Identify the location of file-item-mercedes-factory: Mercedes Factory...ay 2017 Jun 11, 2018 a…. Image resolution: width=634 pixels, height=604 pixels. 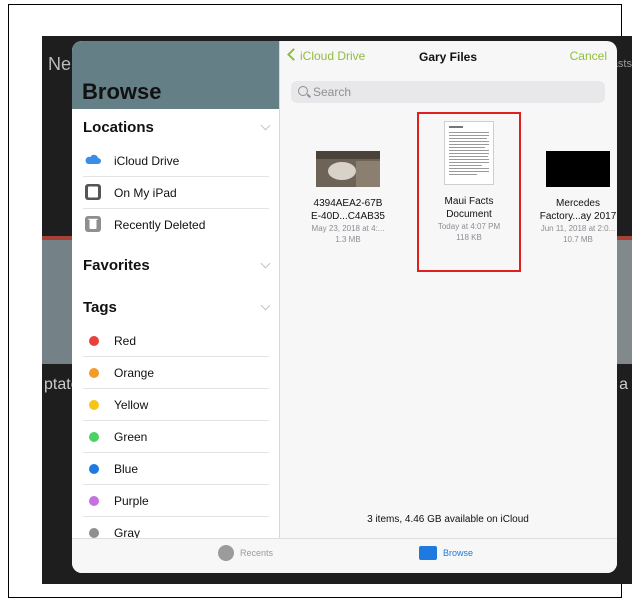
(574, 198).